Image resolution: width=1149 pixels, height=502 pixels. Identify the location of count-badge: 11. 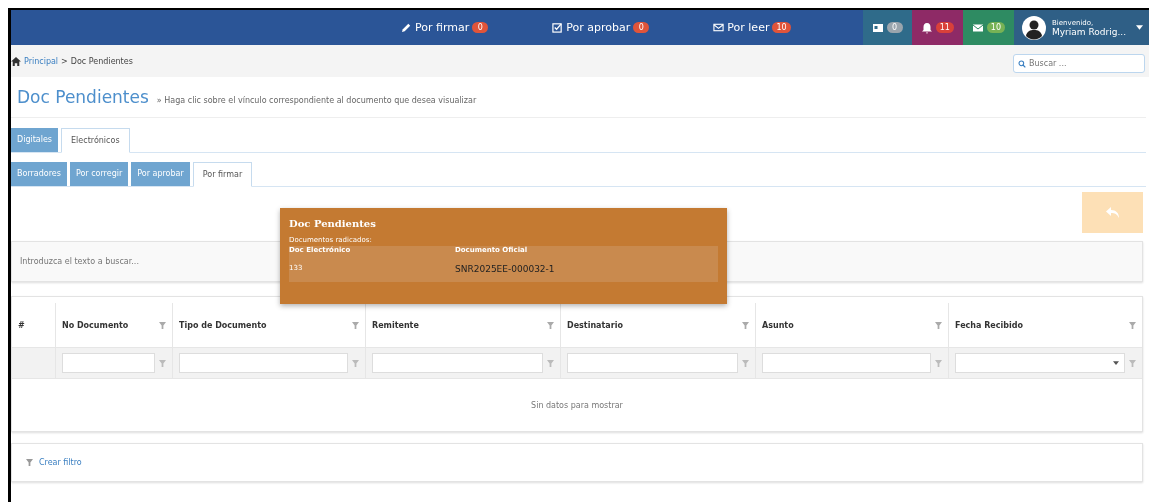
(944, 27).